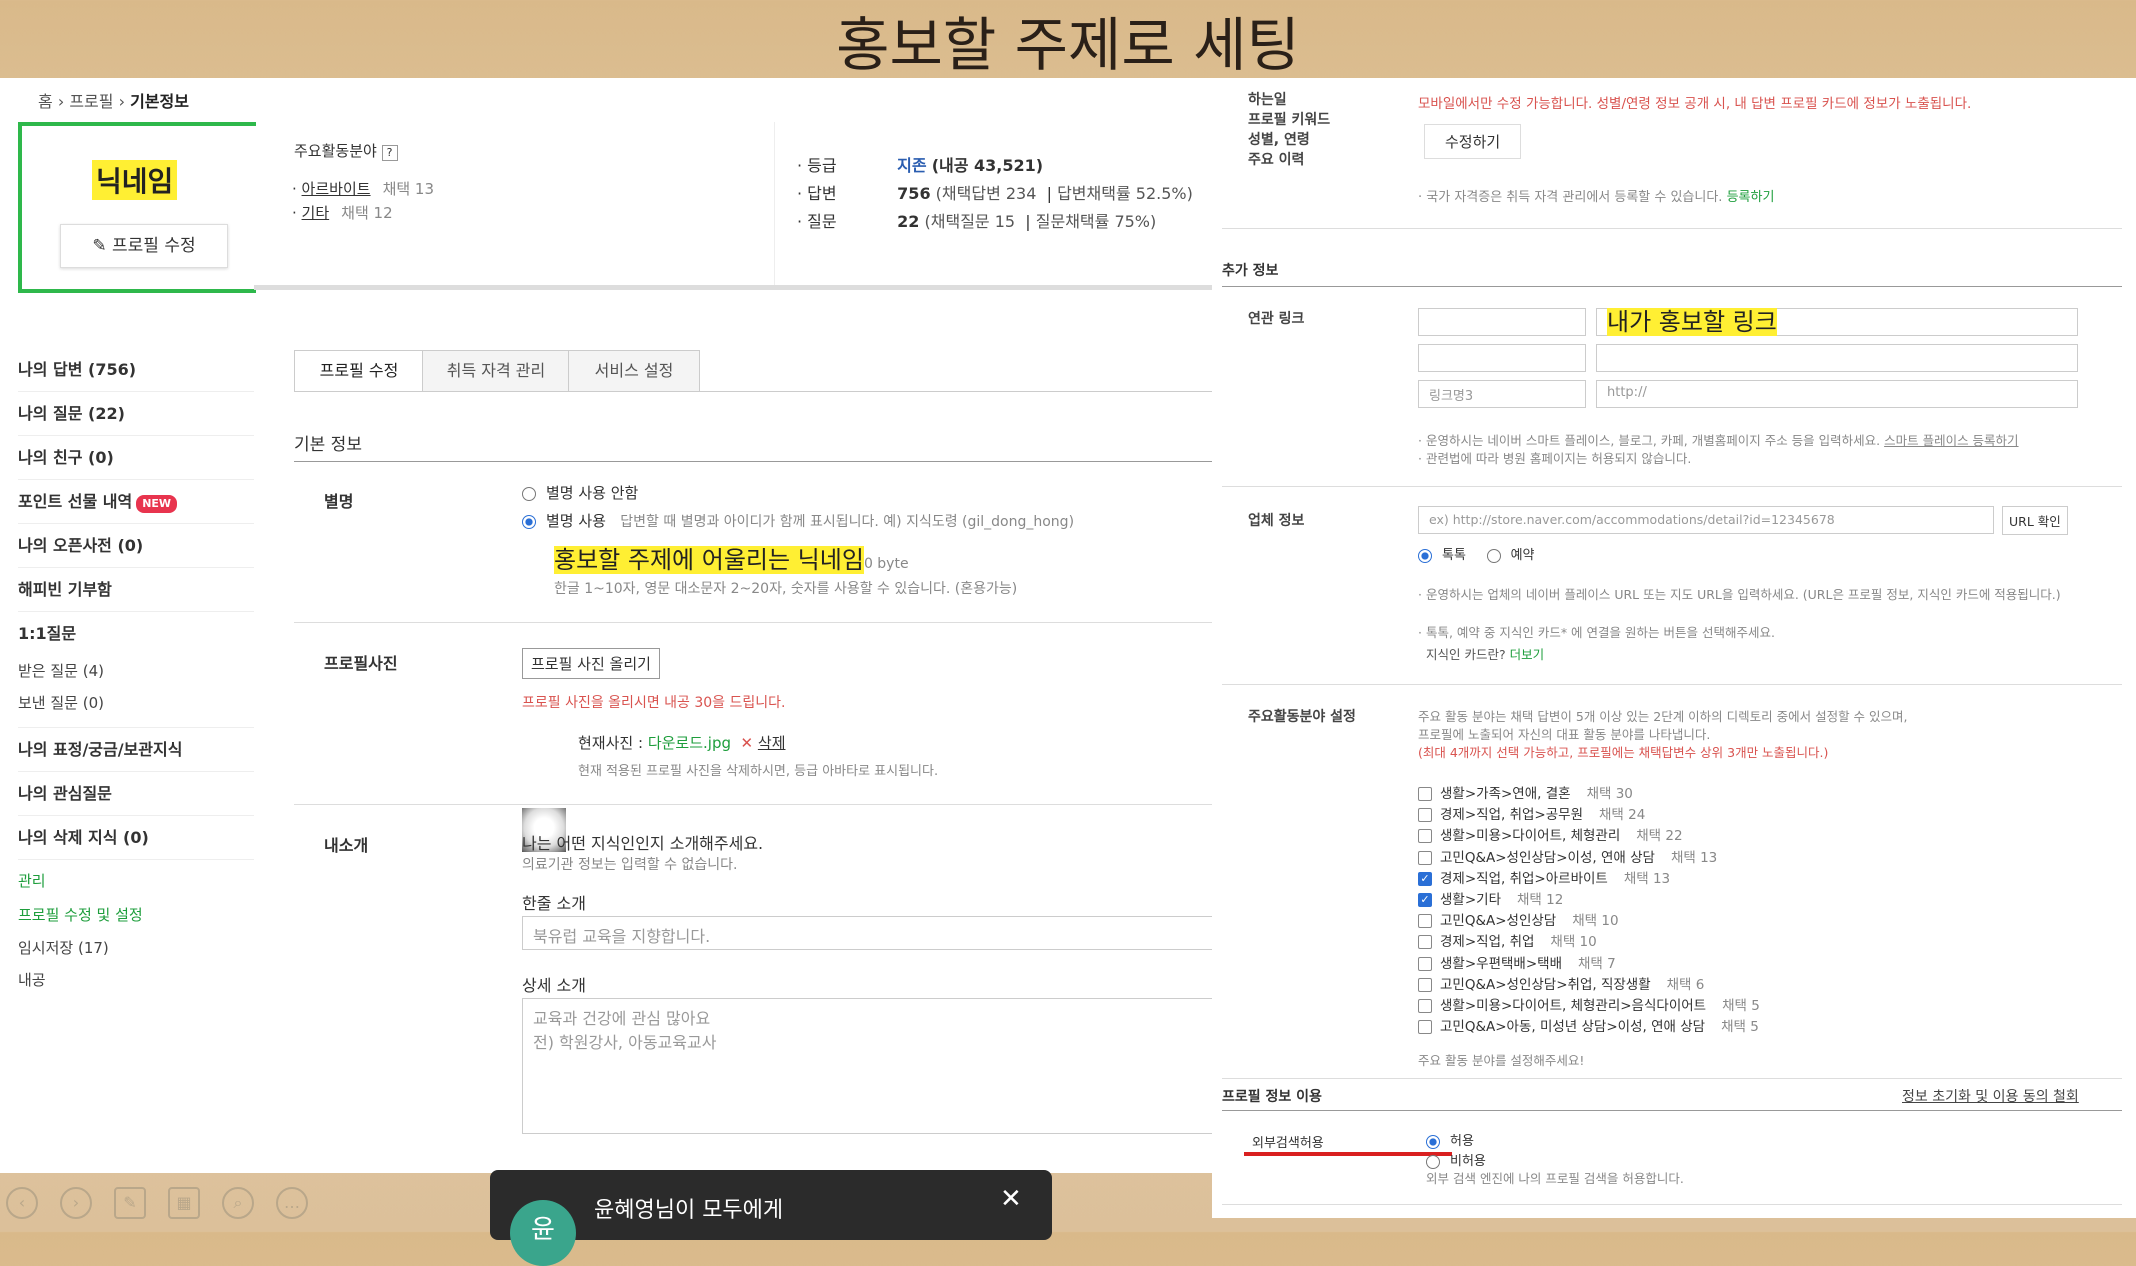  I want to click on pen-icon: ✎, so click(130, 1203).